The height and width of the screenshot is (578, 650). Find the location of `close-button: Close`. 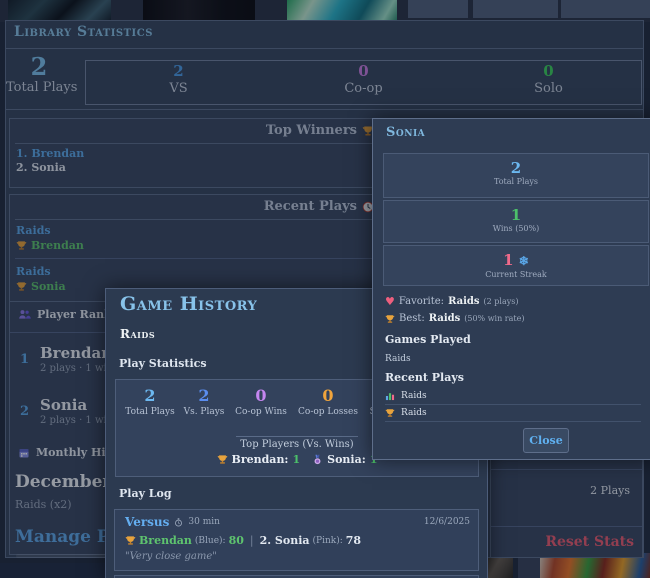

close-button: Close is located at coordinates (546, 440).